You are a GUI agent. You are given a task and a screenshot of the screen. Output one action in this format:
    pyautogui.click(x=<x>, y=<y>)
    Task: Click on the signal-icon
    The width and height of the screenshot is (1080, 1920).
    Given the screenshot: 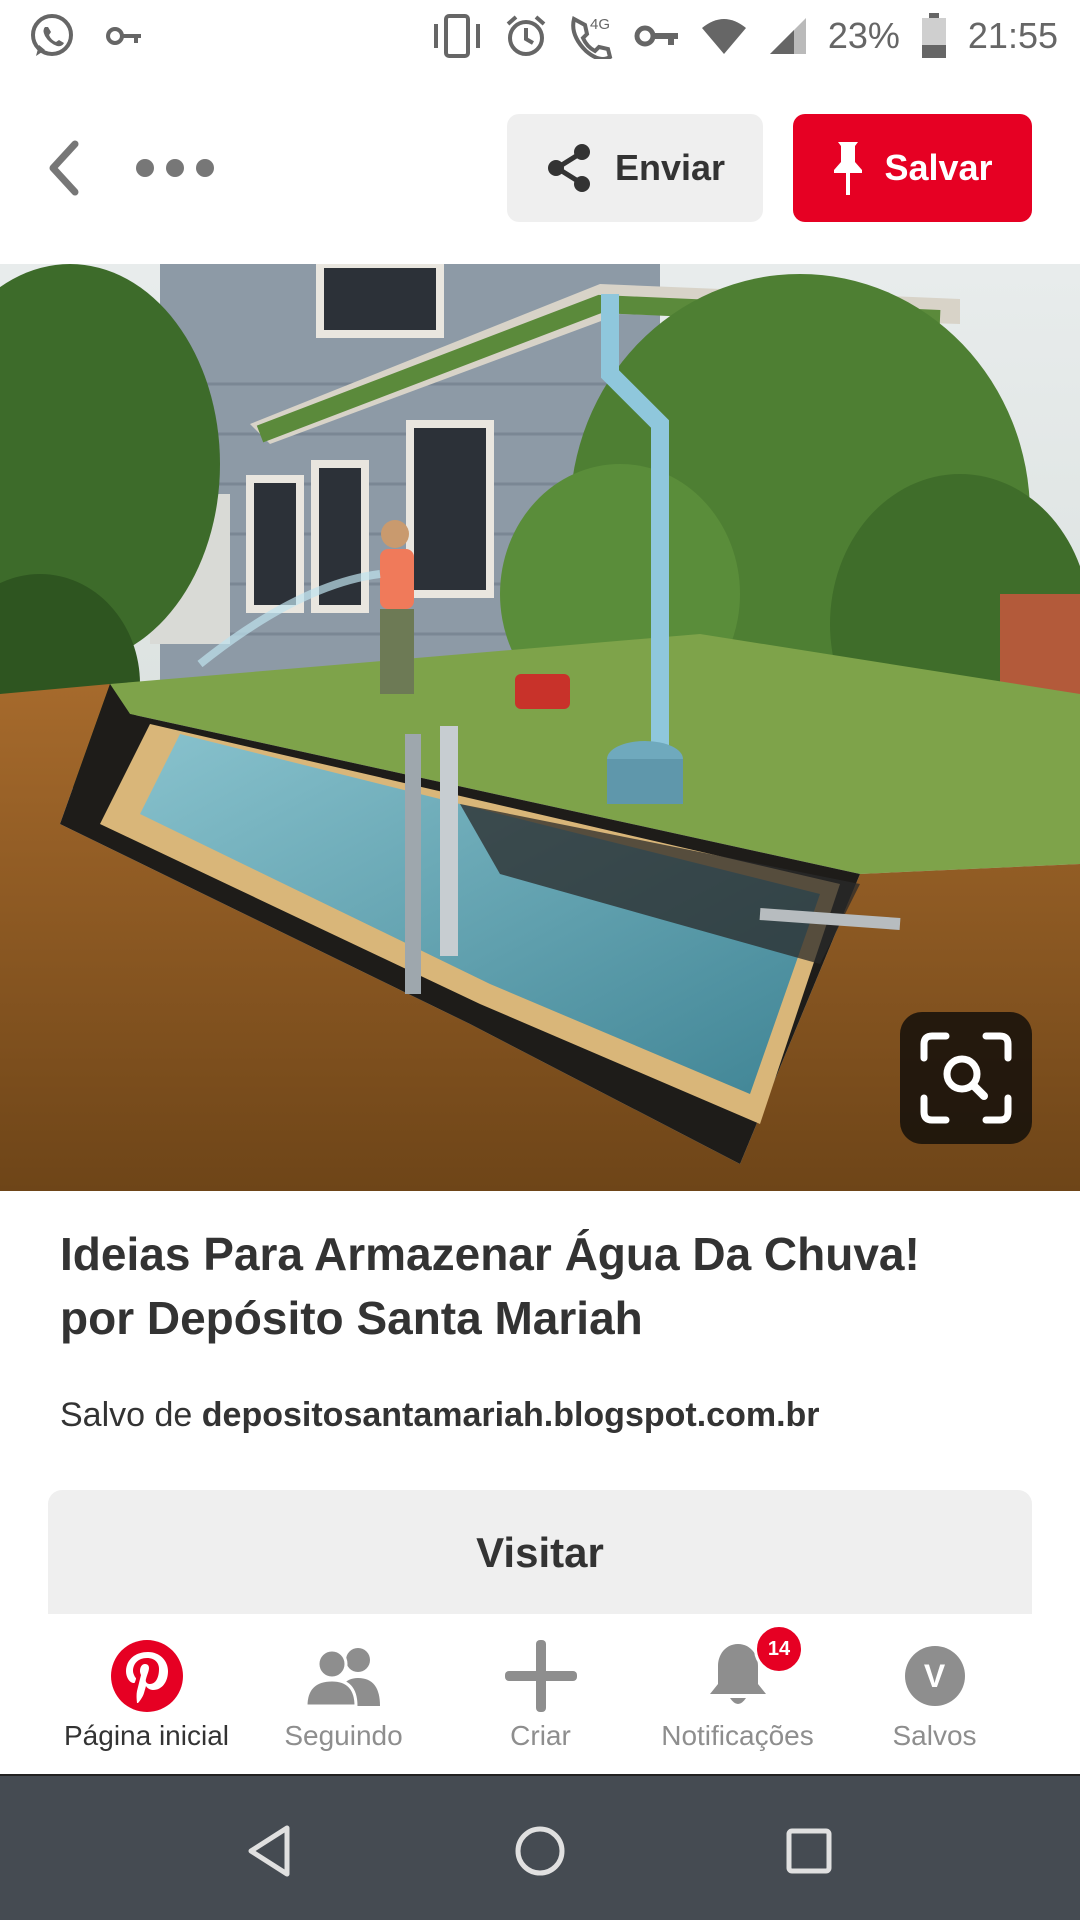 What is the action you would take?
    pyautogui.click(x=788, y=36)
    